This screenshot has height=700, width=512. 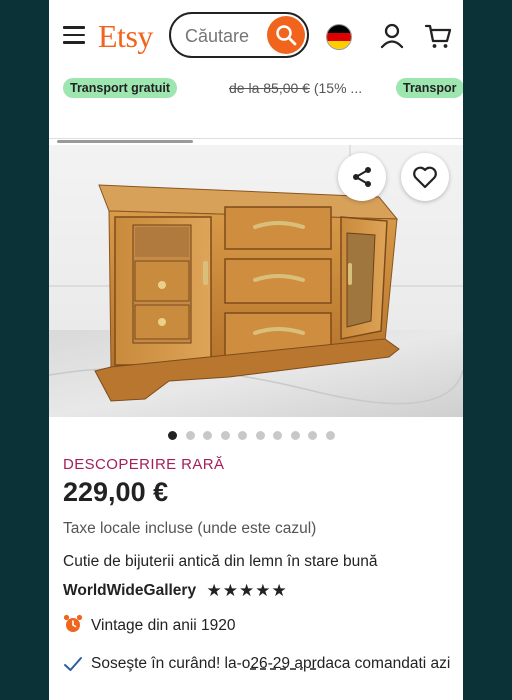 I want to click on tax-note: Taxe locale incluse (unde este cazul), so click(x=190, y=528).